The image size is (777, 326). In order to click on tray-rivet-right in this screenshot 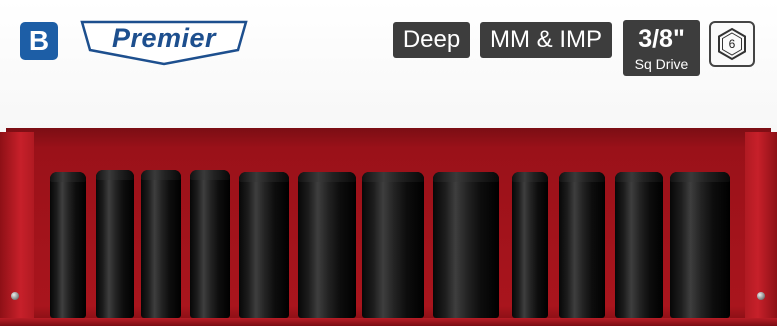, I will do `click(761, 296)`.